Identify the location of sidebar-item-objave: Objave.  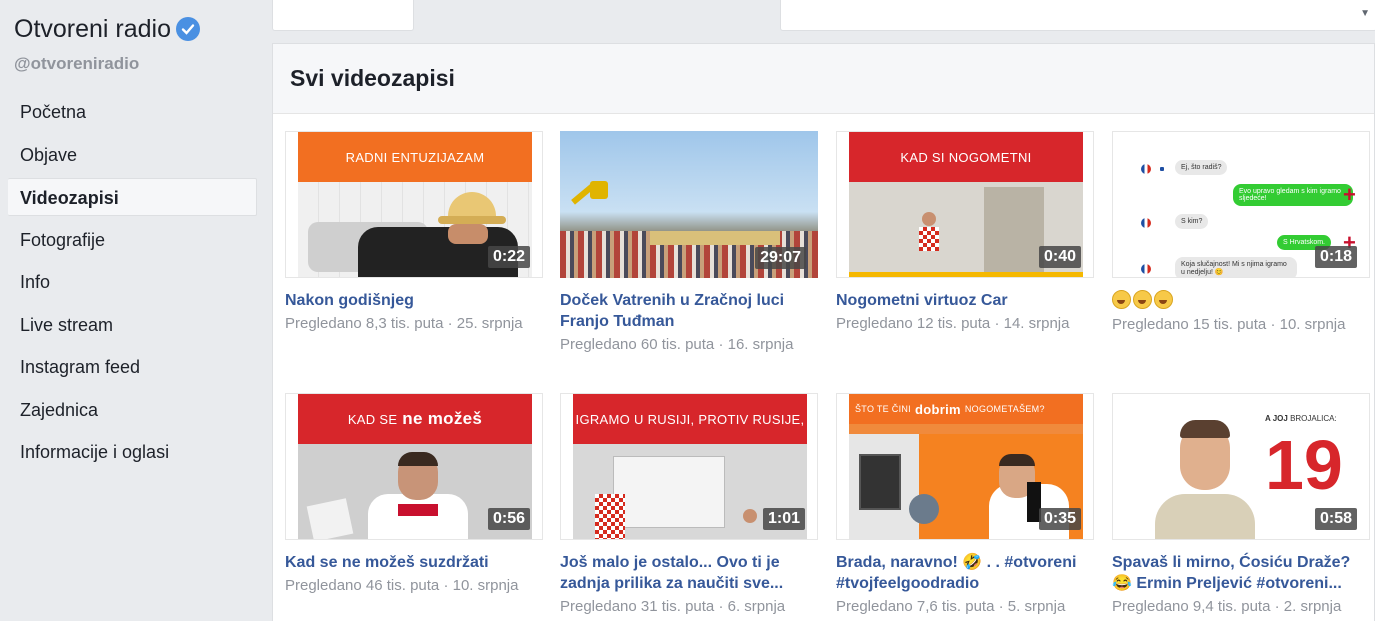
(132, 155).